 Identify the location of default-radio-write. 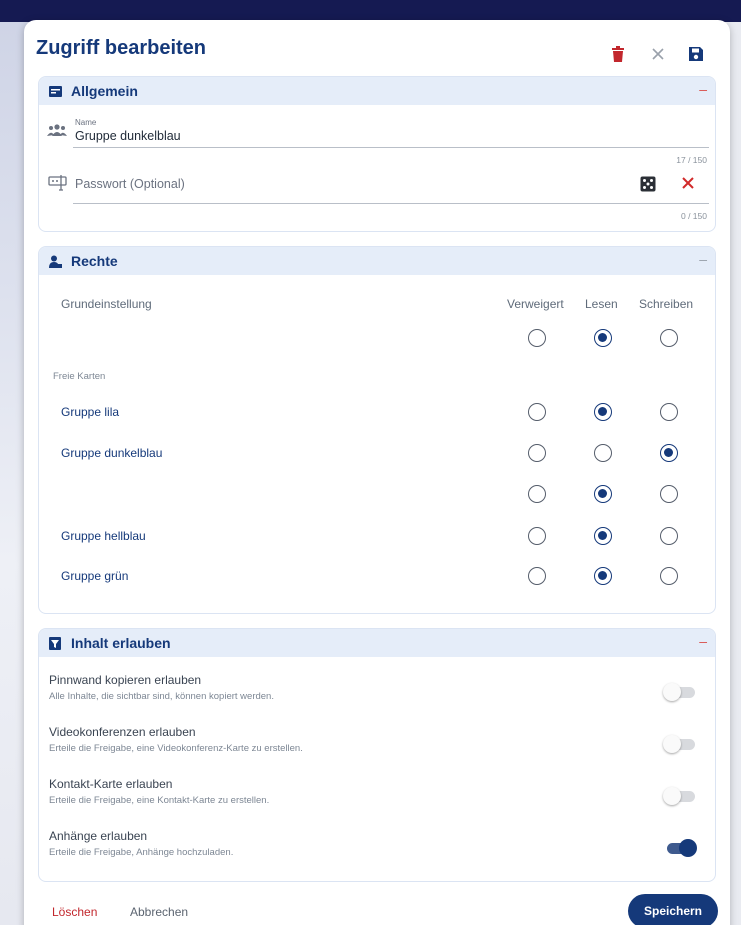
(669, 338).